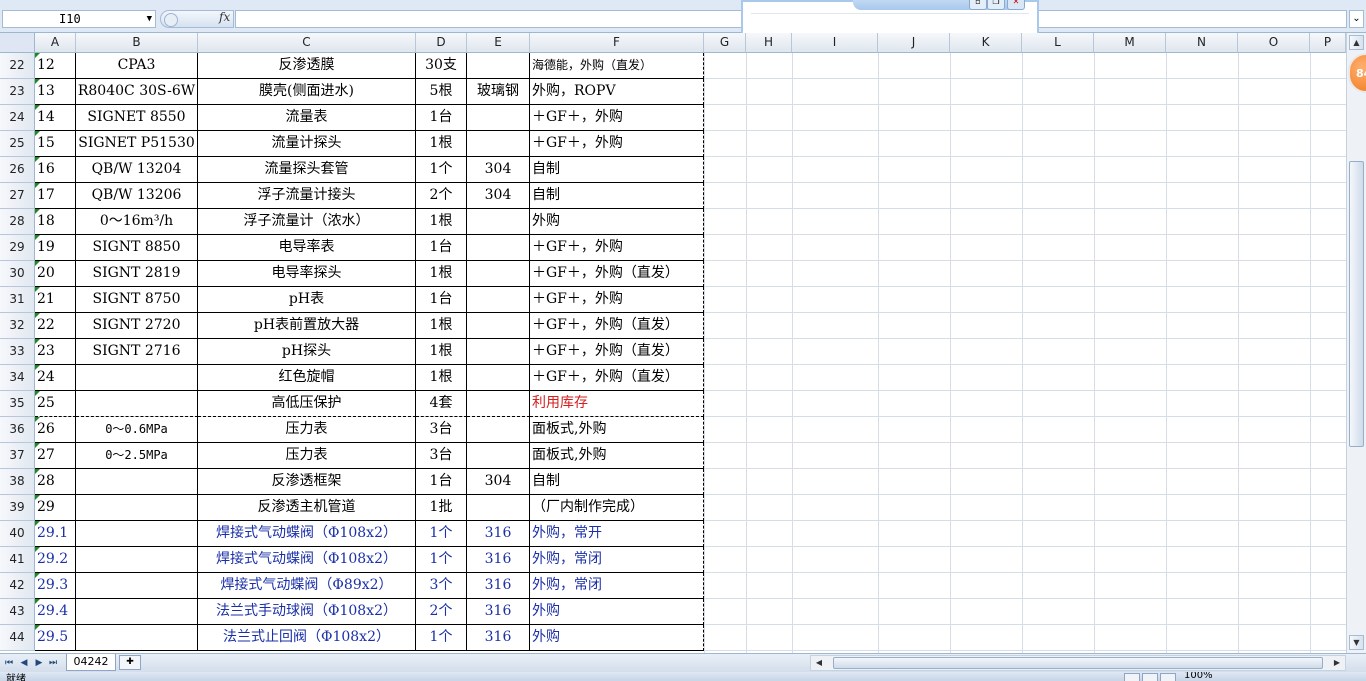  I want to click on row-header: 29, so click(17, 248).